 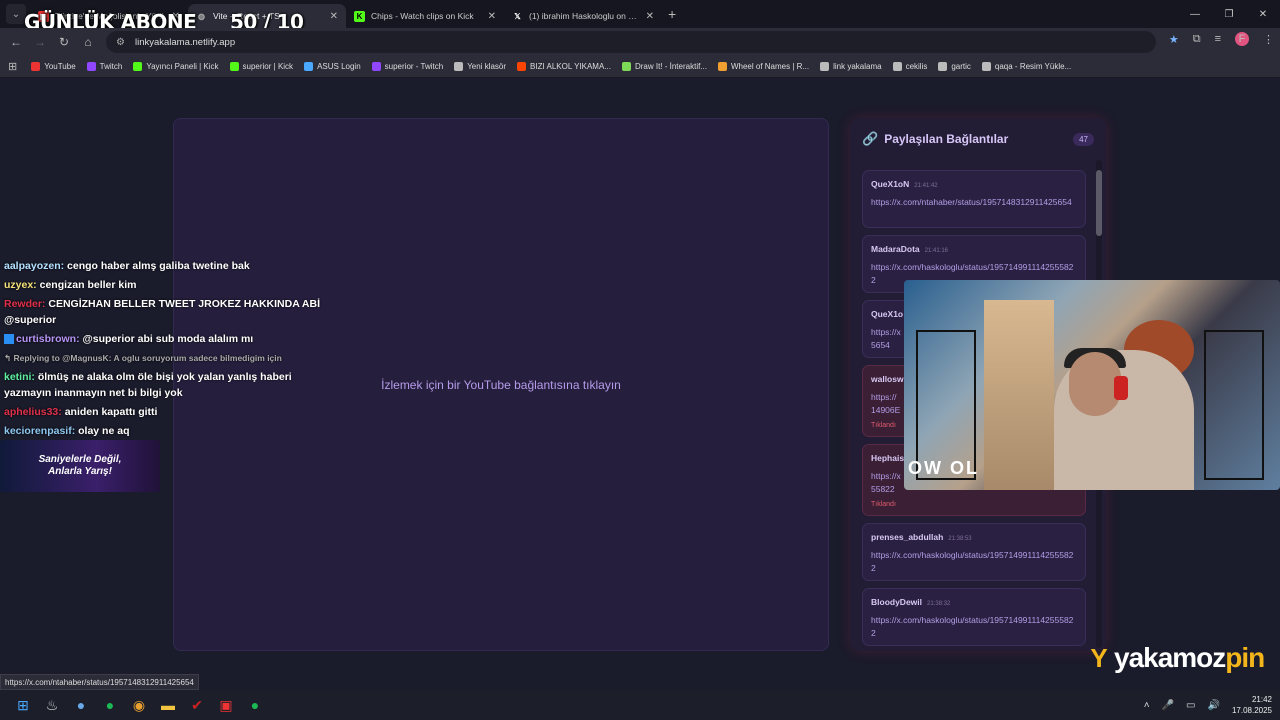 What do you see at coordinates (182, 66) in the screenshot?
I see `bookmark-label: Yayıncı Paneli | Kick` at bounding box center [182, 66].